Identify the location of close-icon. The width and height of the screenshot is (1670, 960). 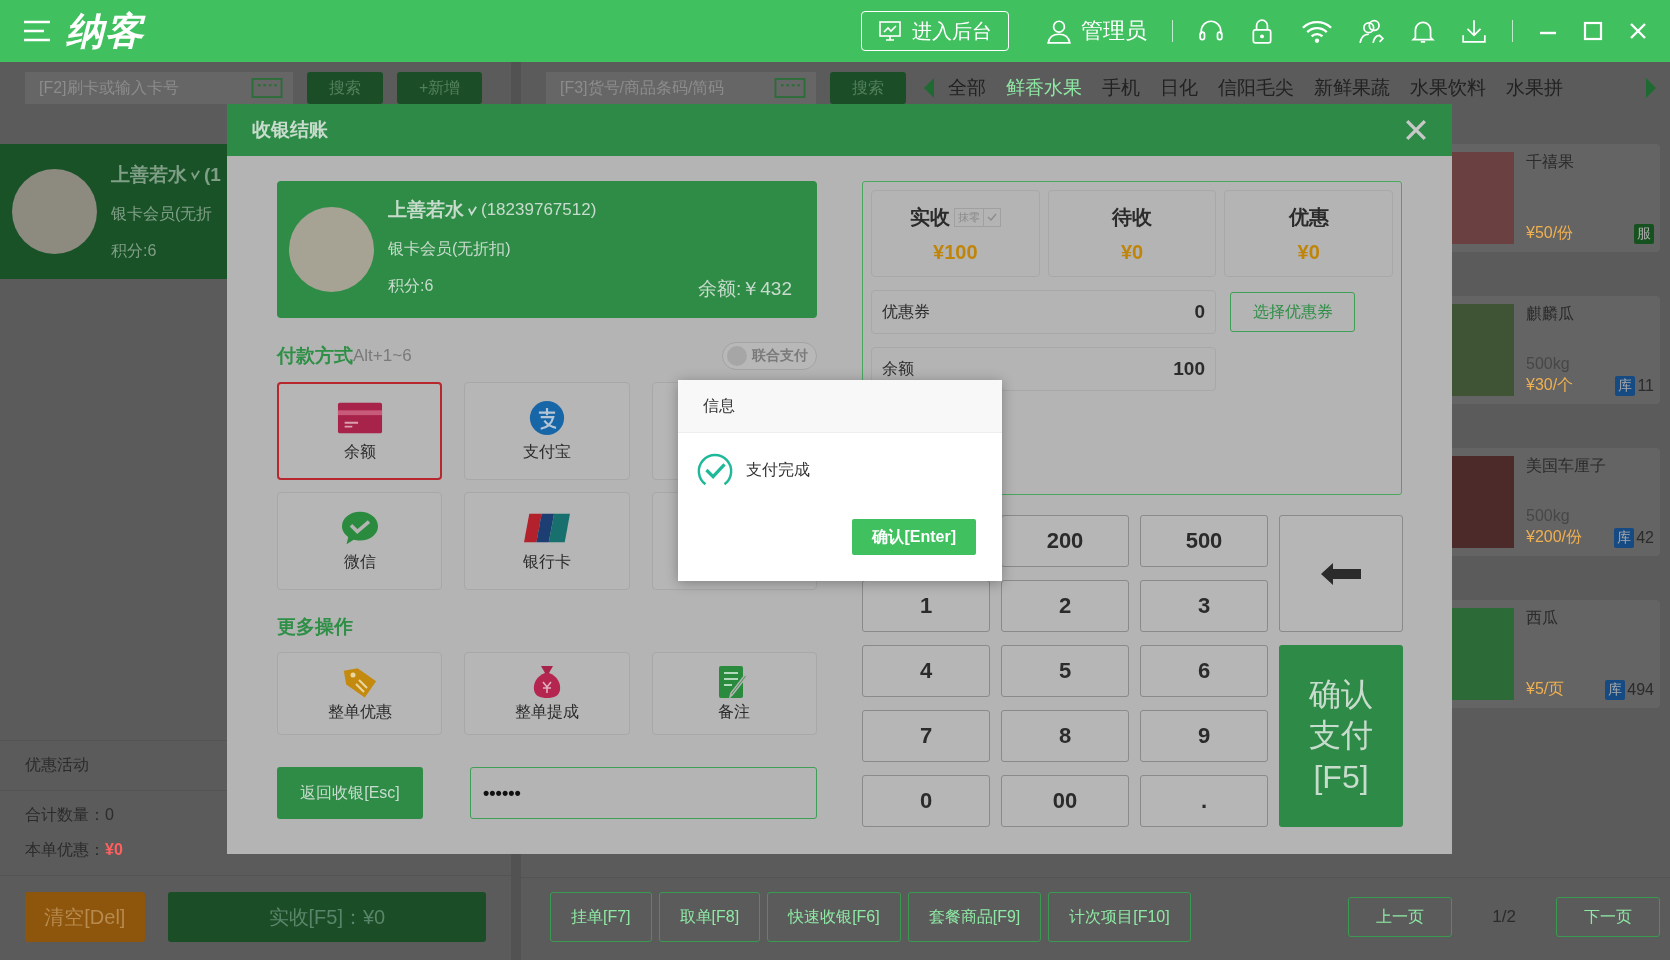
(1416, 130).